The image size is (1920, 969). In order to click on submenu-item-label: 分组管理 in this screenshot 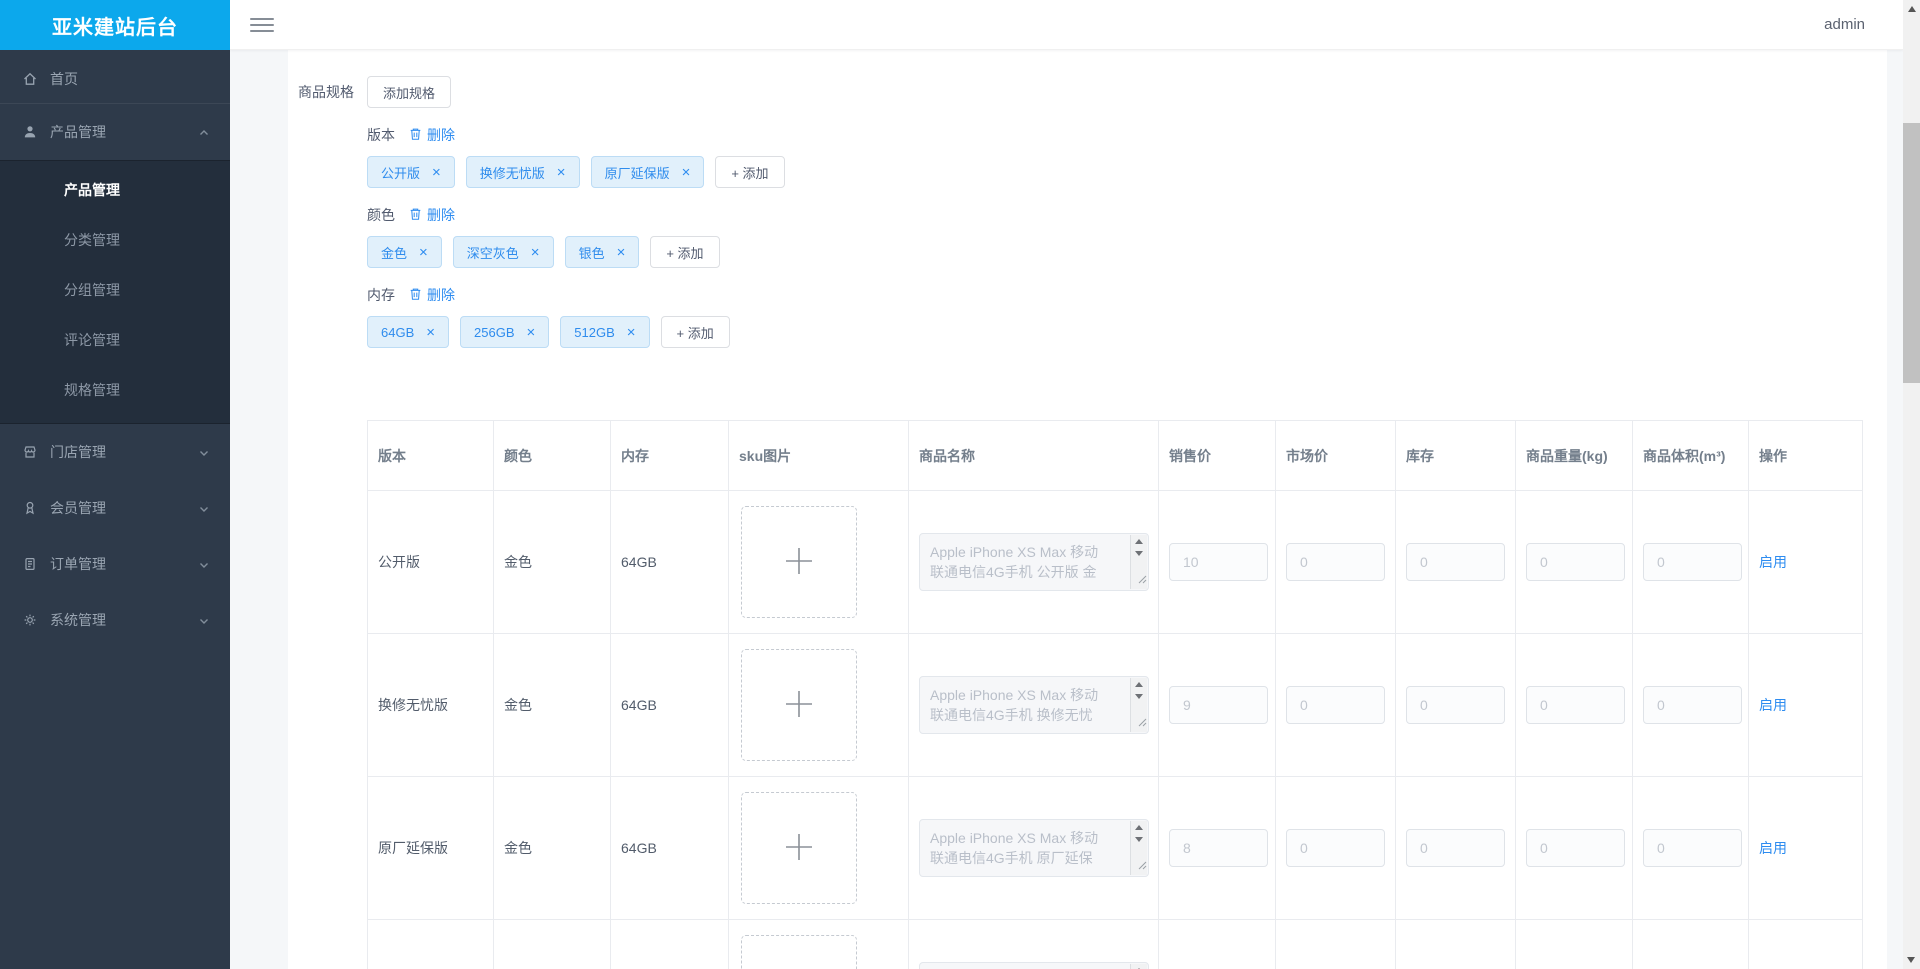, I will do `click(92, 290)`.